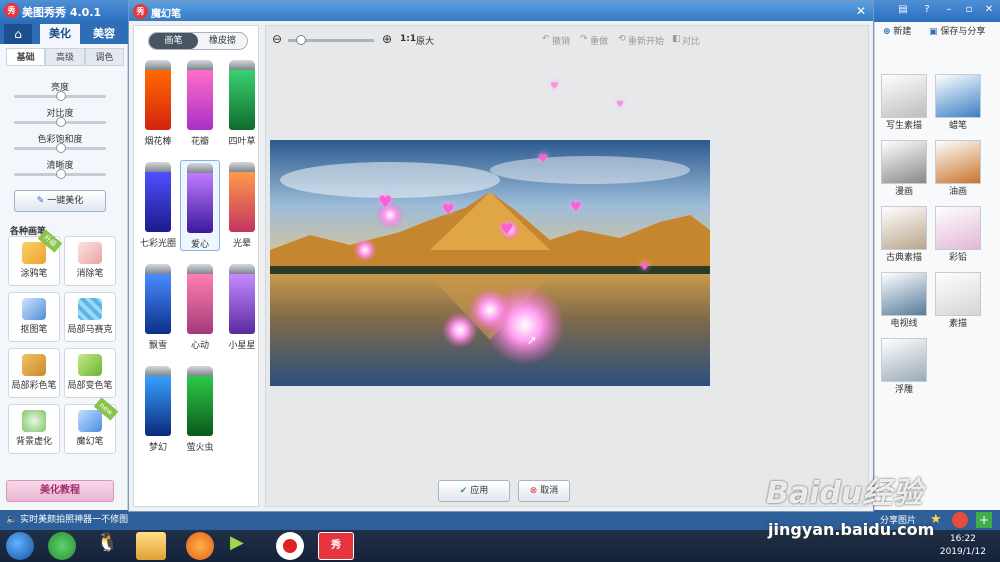 This screenshot has width=1000, height=562. I want to click on meitu-taskbar-icon: 秀, so click(336, 546).